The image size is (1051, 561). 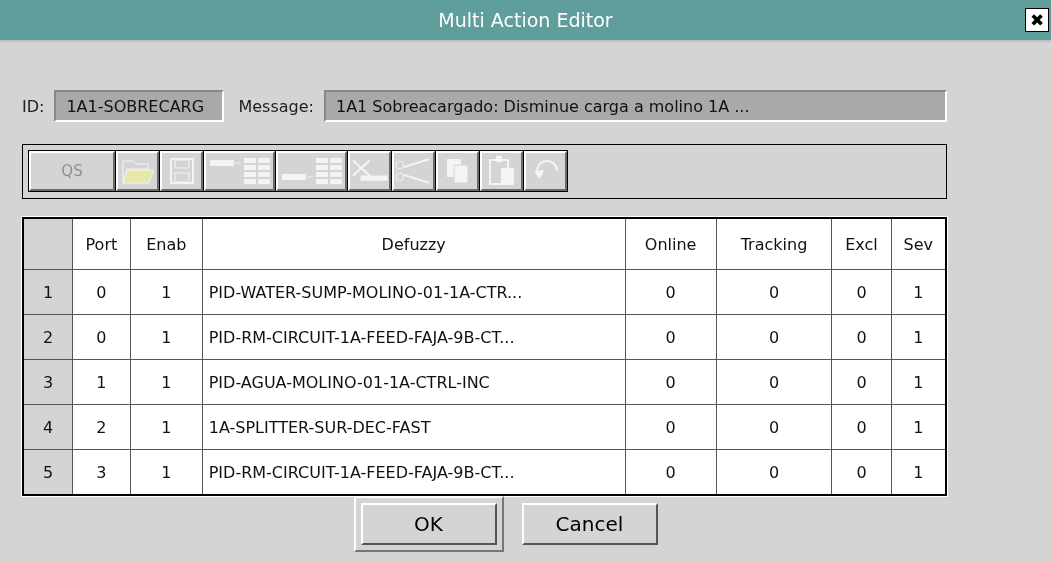 What do you see at coordinates (48, 244) in the screenshot?
I see `corner-cell` at bounding box center [48, 244].